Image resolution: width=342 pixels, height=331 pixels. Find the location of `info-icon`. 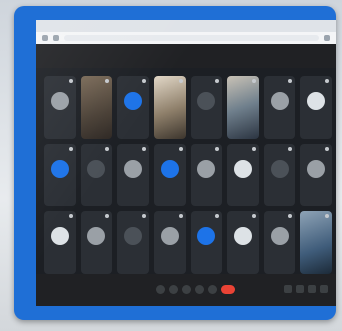

info-icon is located at coordinates (288, 289).